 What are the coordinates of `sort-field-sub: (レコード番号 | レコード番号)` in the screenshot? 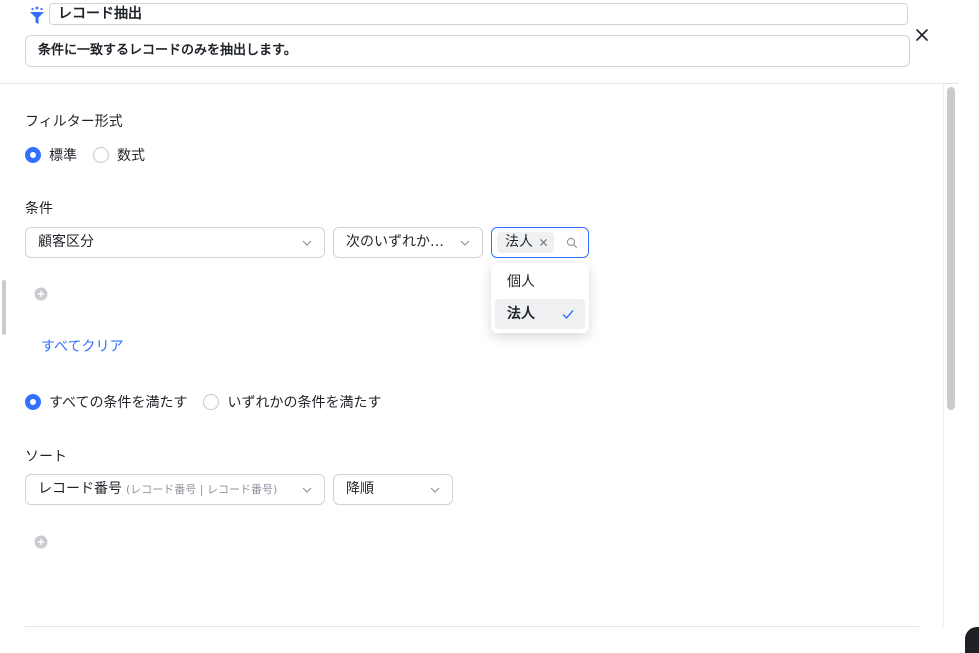 It's located at (202, 489).